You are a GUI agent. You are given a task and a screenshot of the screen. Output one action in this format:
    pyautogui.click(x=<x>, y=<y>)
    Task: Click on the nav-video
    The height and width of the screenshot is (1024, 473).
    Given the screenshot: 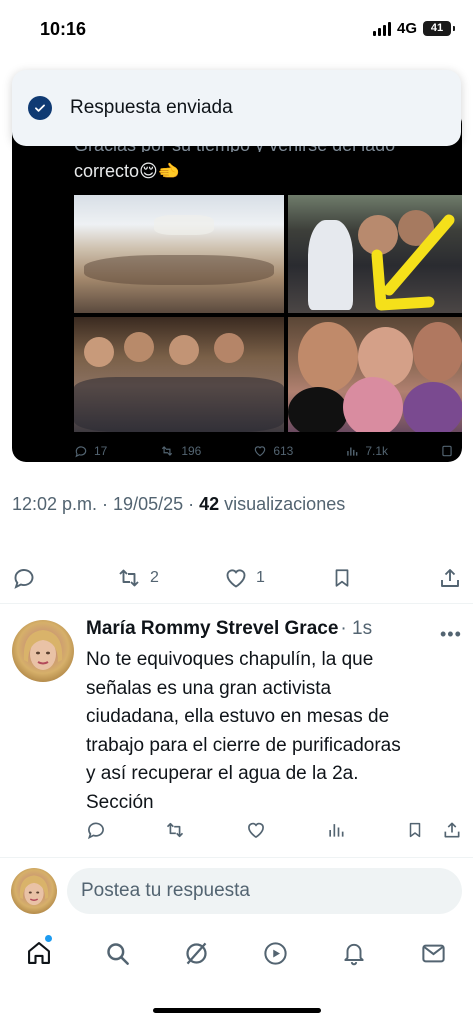 What is the action you would take?
    pyautogui.click(x=275, y=953)
    